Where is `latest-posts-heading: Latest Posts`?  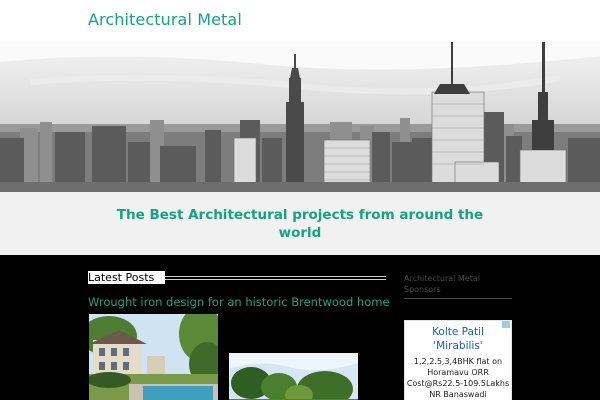 latest-posts-heading: Latest Posts is located at coordinates (127, 277).